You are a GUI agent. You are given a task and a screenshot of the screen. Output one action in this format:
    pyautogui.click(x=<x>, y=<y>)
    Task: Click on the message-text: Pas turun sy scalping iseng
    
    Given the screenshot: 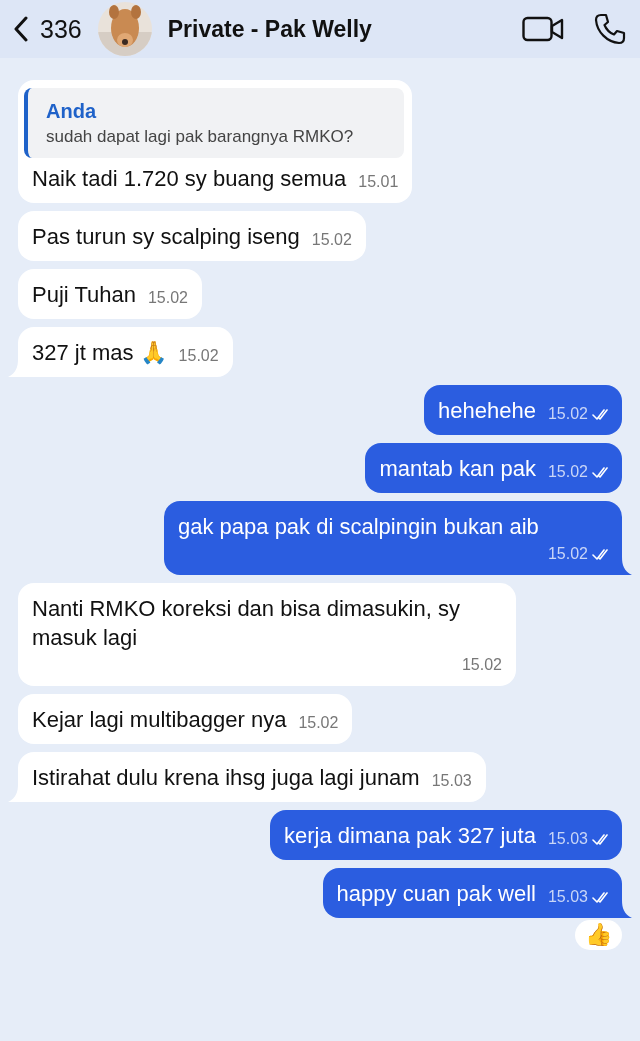 What is the action you would take?
    pyautogui.click(x=166, y=237)
    